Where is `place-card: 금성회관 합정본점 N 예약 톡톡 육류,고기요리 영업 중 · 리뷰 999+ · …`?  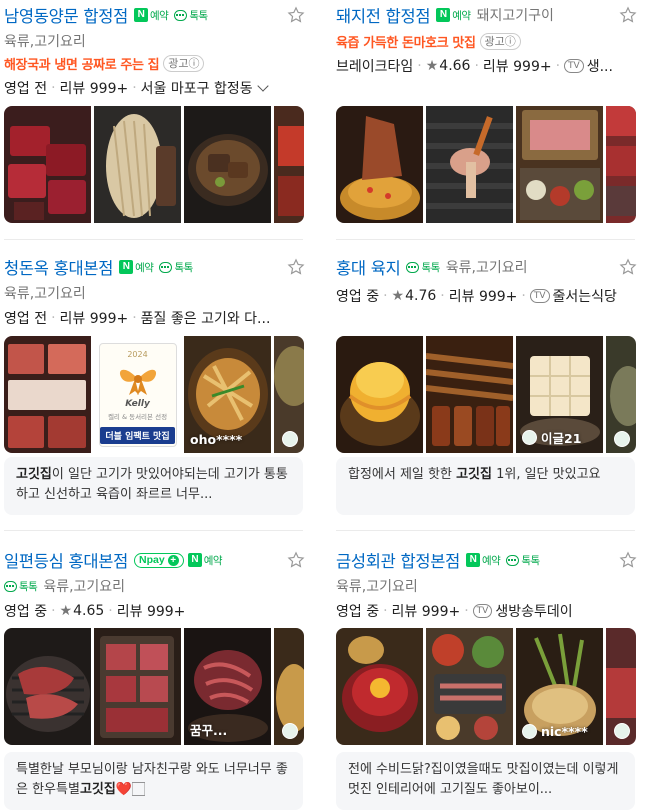
place-card: 금성회관 합정본점 N 예약 톡톡 육류,고기요리 영업 중 · 리뷰 999+ · … is located at coordinates (488, 585).